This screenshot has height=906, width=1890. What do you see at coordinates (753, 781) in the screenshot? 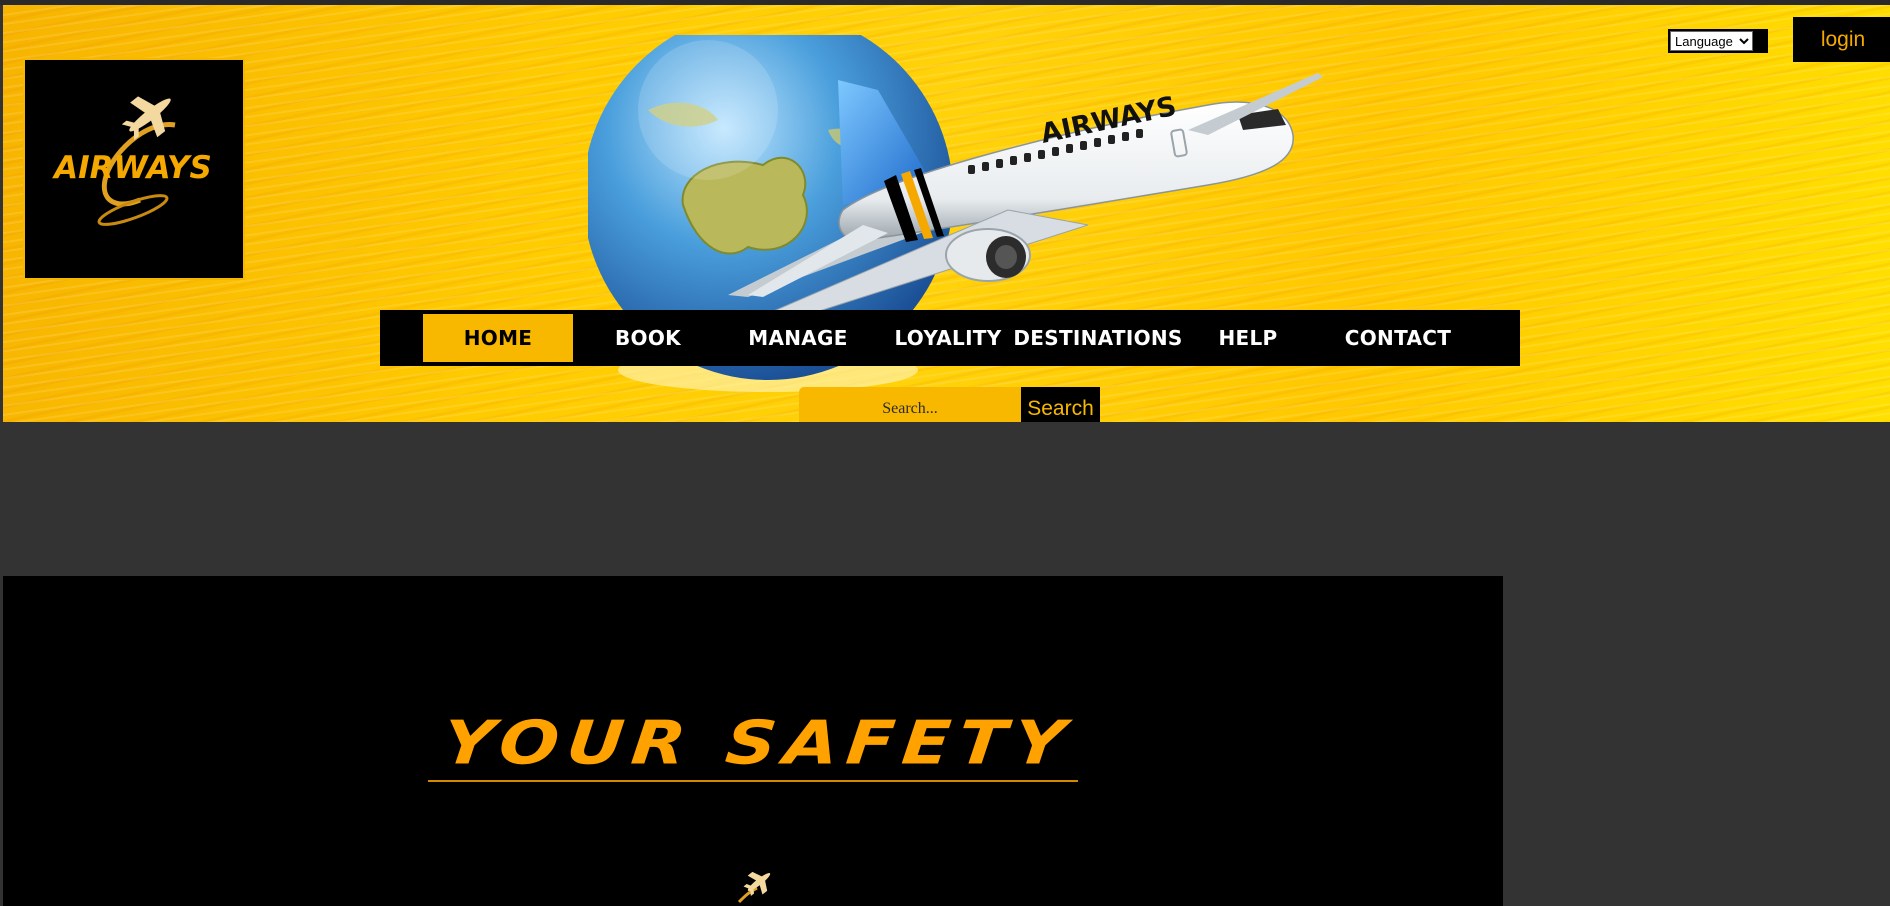
I see `headline-underline` at bounding box center [753, 781].